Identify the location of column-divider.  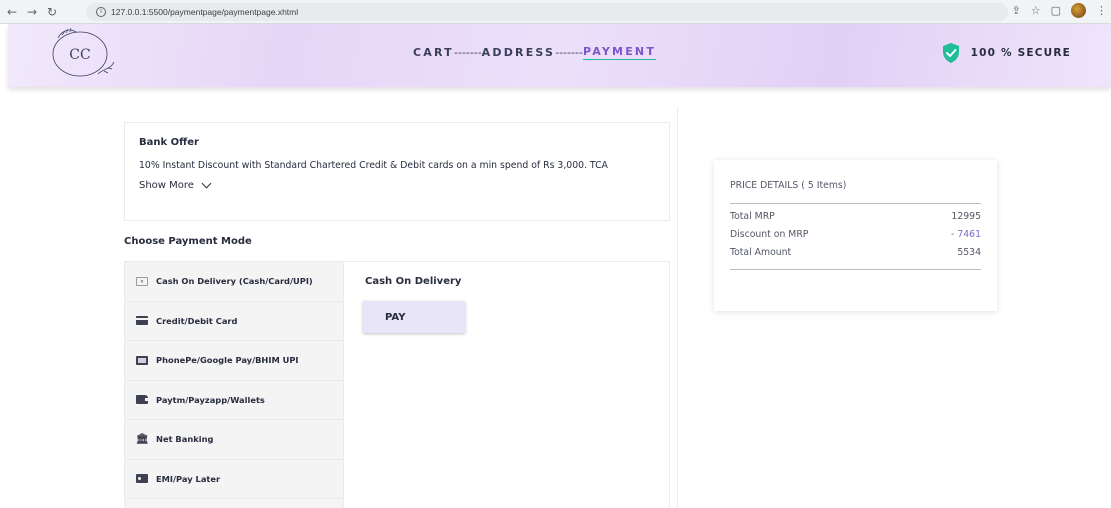
(677, 307).